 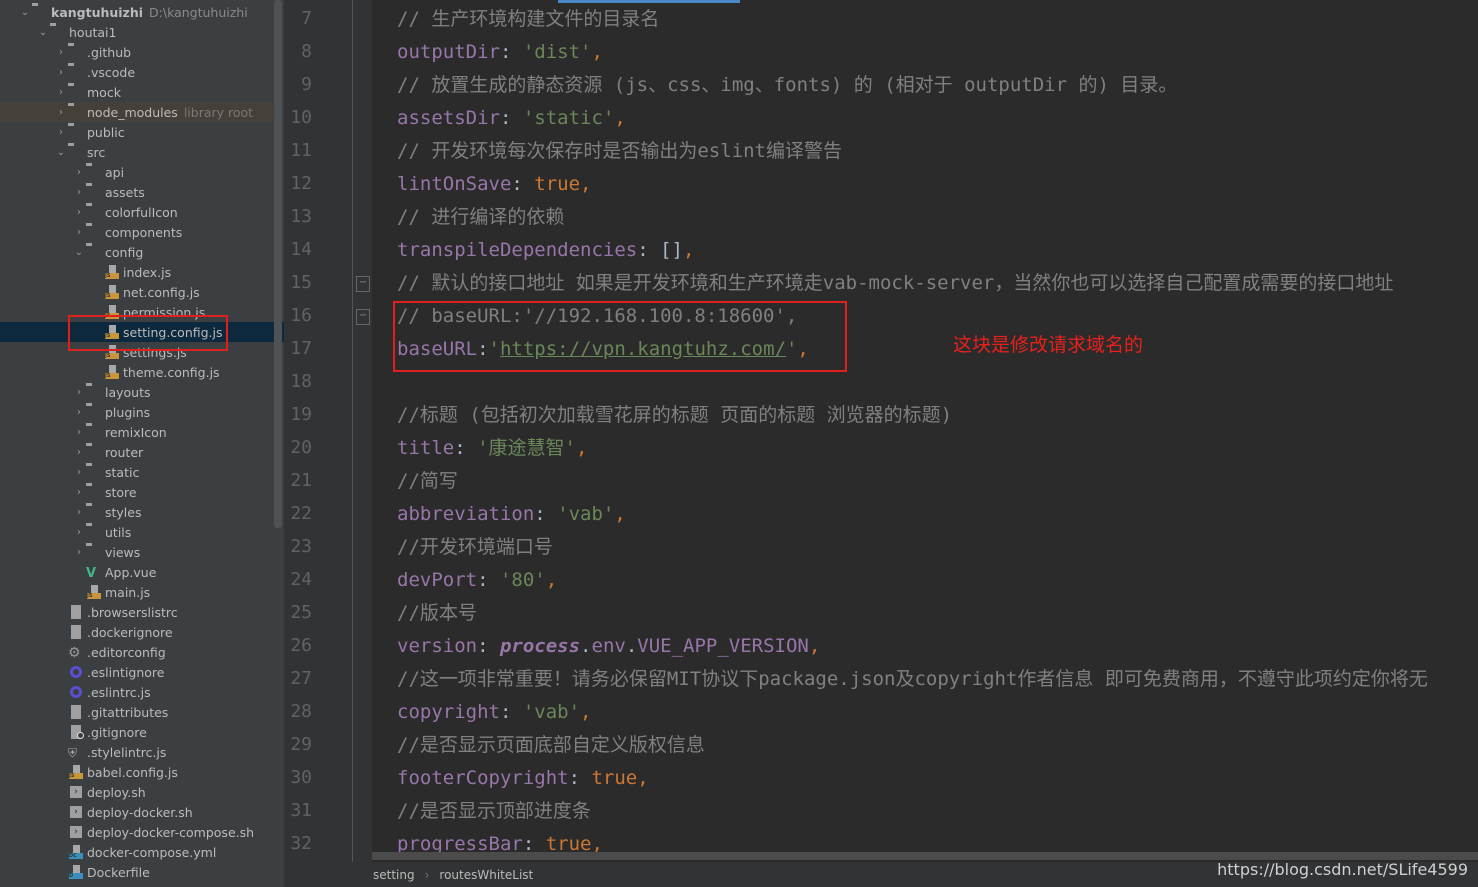 What do you see at coordinates (608, 646) in the screenshot?
I see `code-line: version: process.env.VUE_APP_VERSION,` at bounding box center [608, 646].